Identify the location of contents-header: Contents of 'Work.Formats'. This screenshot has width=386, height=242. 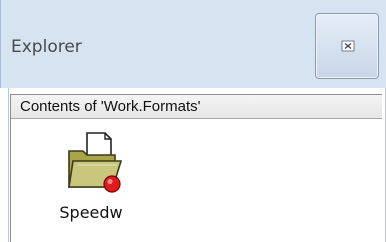
(196, 107).